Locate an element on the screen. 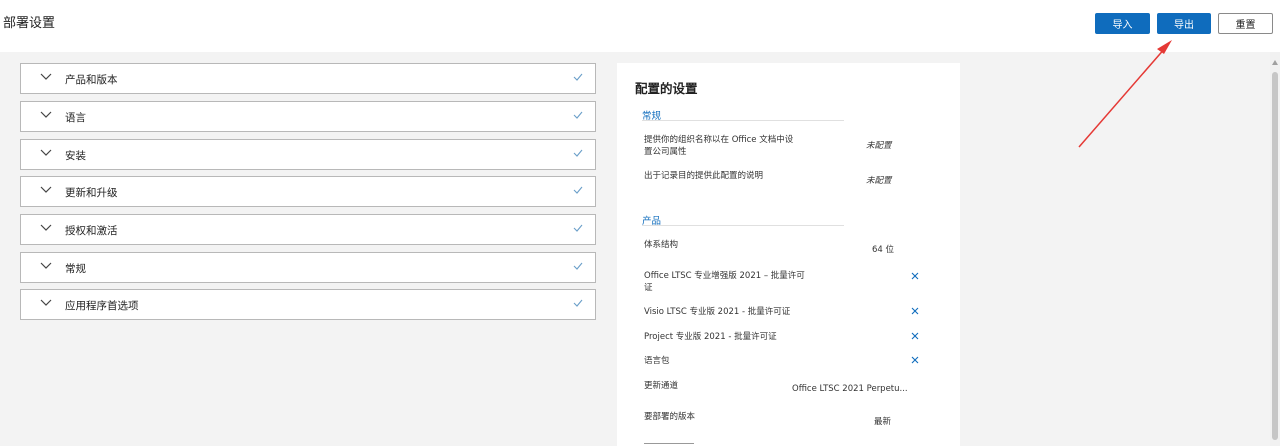 Image resolution: width=1280 pixels, height=446 pixels. page-header: 部署设置 导入 导出 重置 is located at coordinates (640, 26).